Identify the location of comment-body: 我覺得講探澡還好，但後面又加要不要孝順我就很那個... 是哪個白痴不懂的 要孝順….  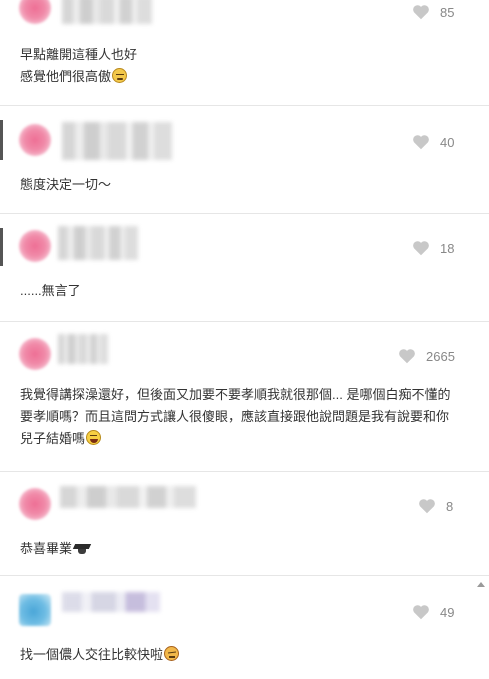
(235, 416).